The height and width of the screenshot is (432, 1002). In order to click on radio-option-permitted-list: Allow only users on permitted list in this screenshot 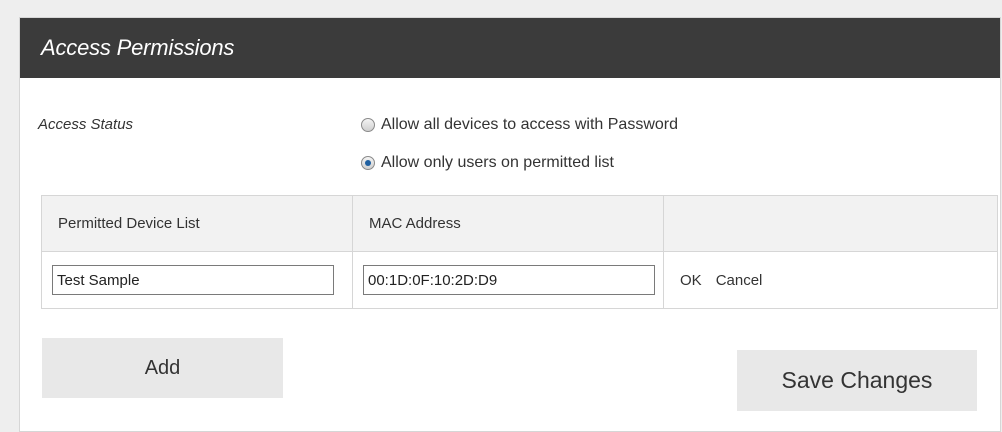, I will do `click(487, 163)`.